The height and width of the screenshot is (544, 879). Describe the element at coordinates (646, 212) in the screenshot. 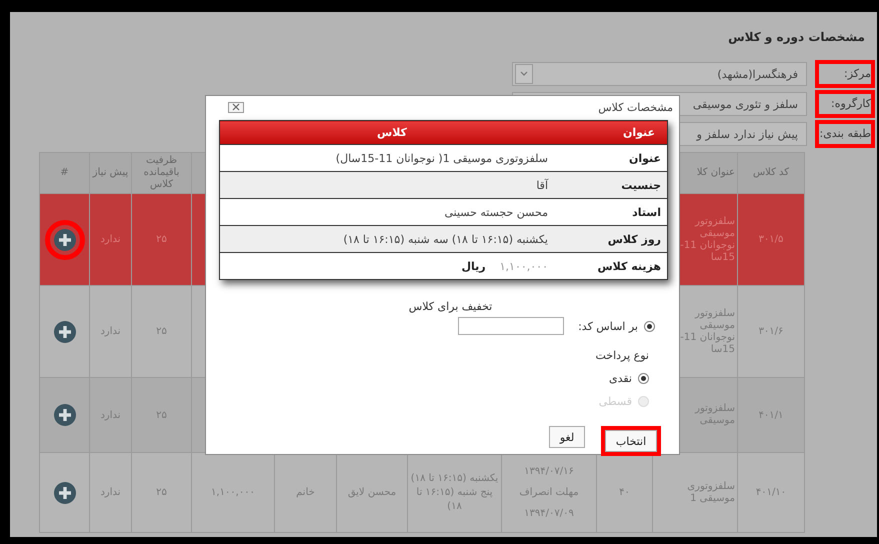

I see `detail-label: استاد` at that location.